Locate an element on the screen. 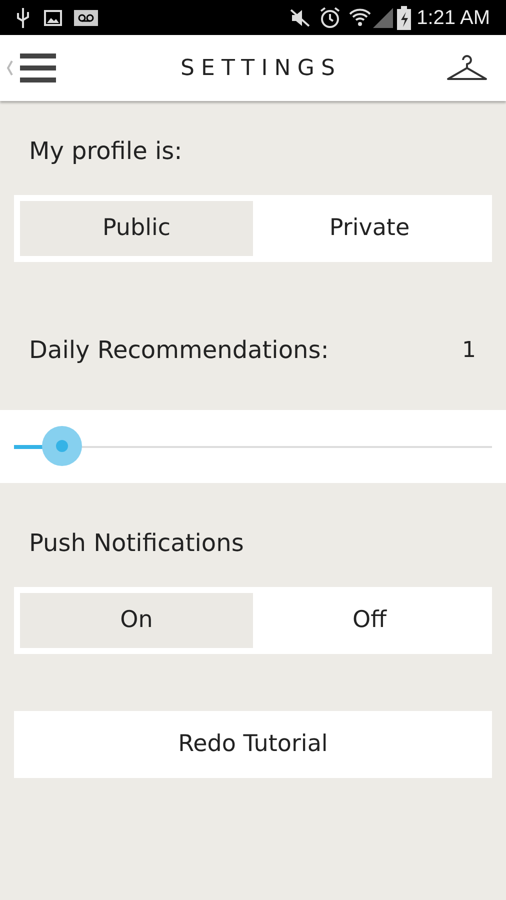 The width and height of the screenshot is (506, 900). battery-icon is located at coordinates (403, 18).